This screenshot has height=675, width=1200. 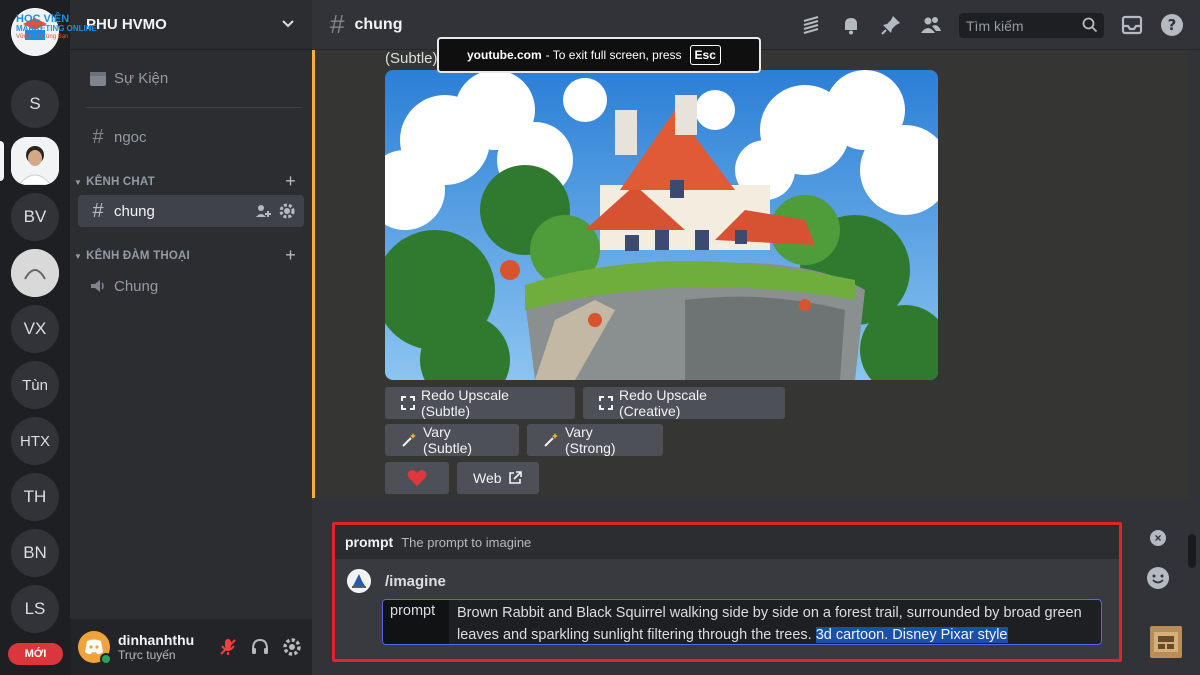 I want to click on chevron-down-icon, so click(x=288, y=24).